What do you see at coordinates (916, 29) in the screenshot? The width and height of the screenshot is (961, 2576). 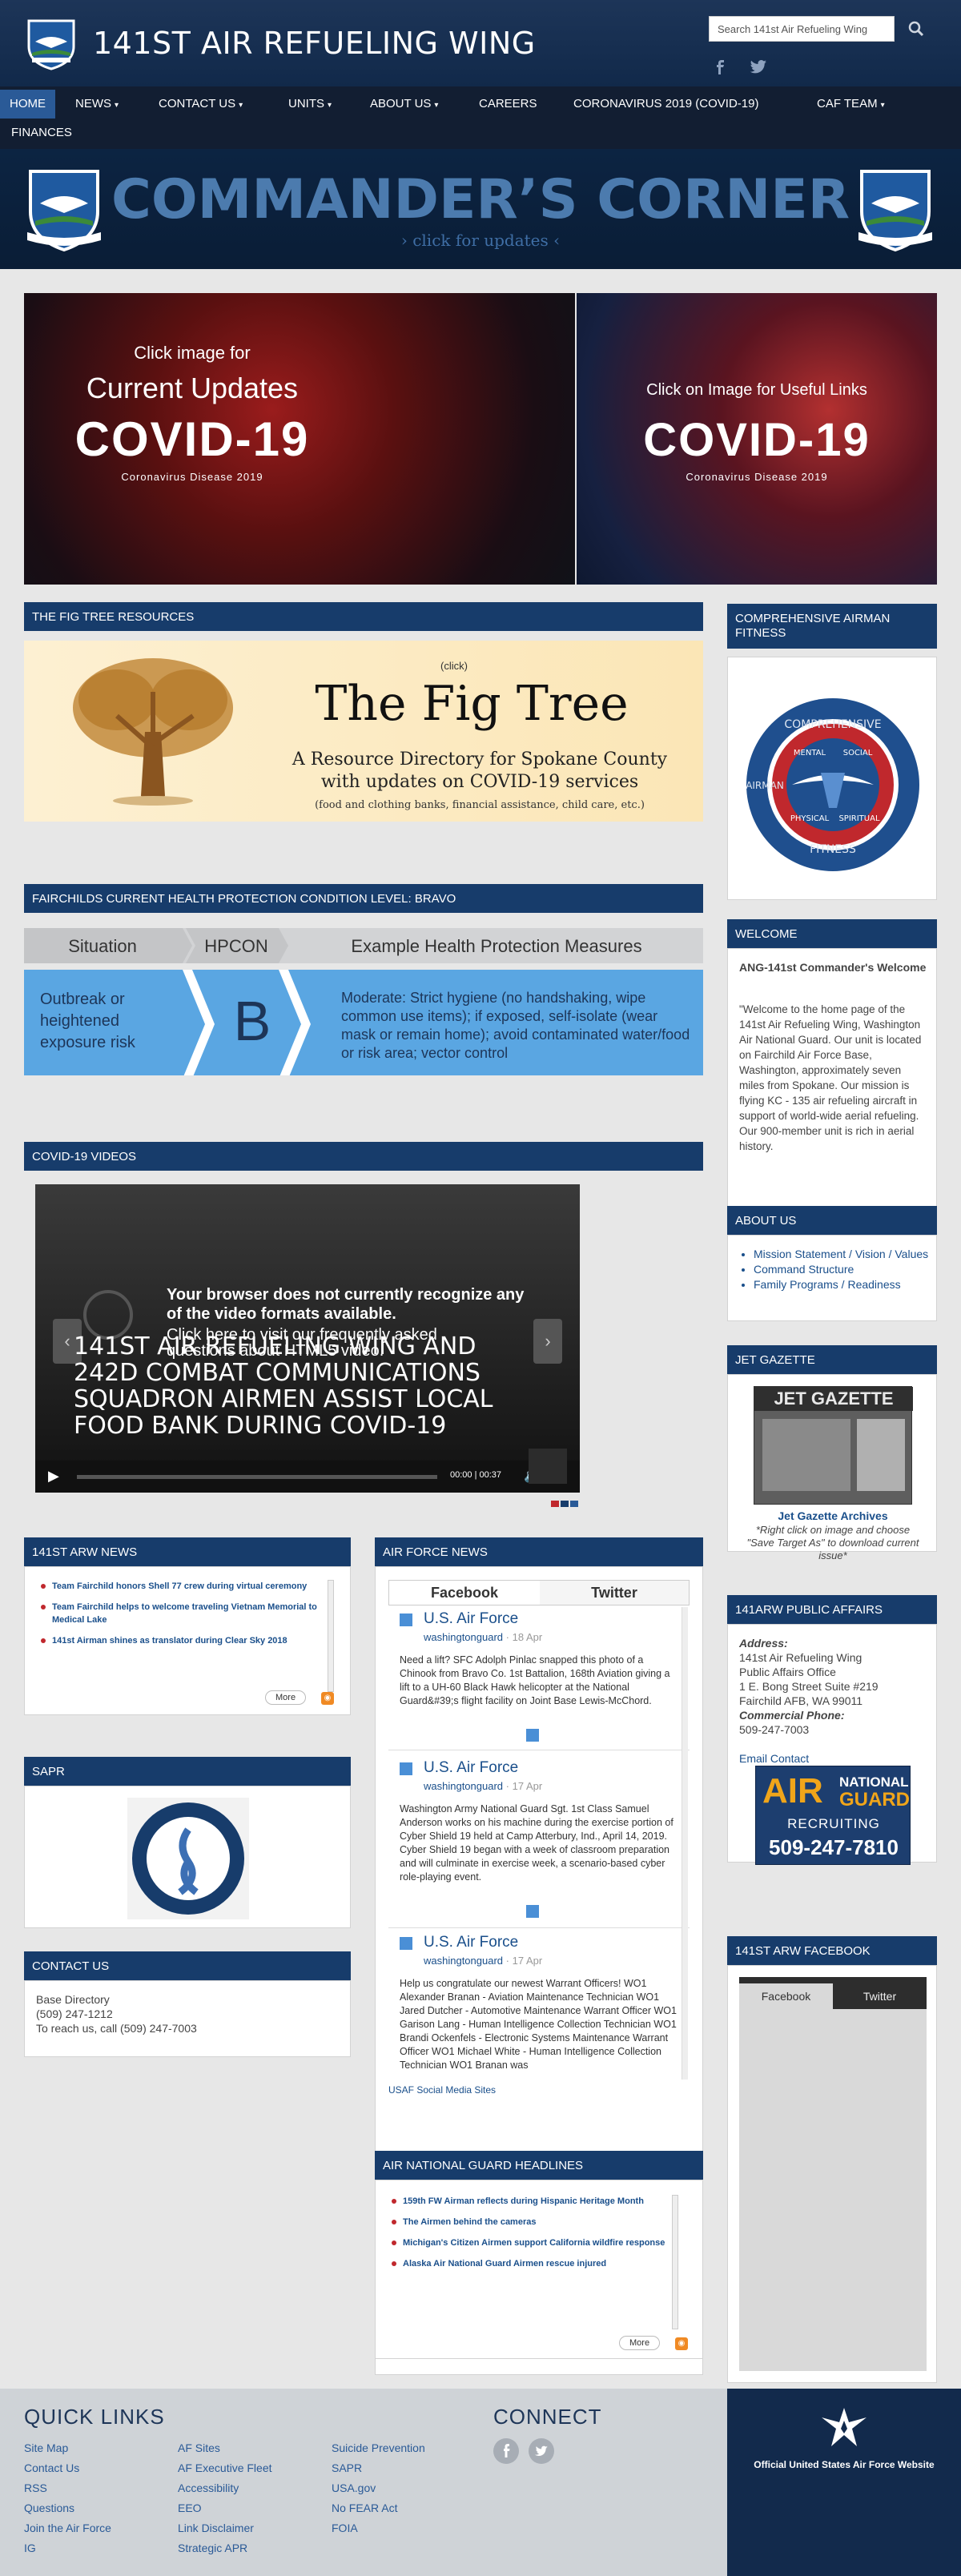 I see `search-icon` at bounding box center [916, 29].